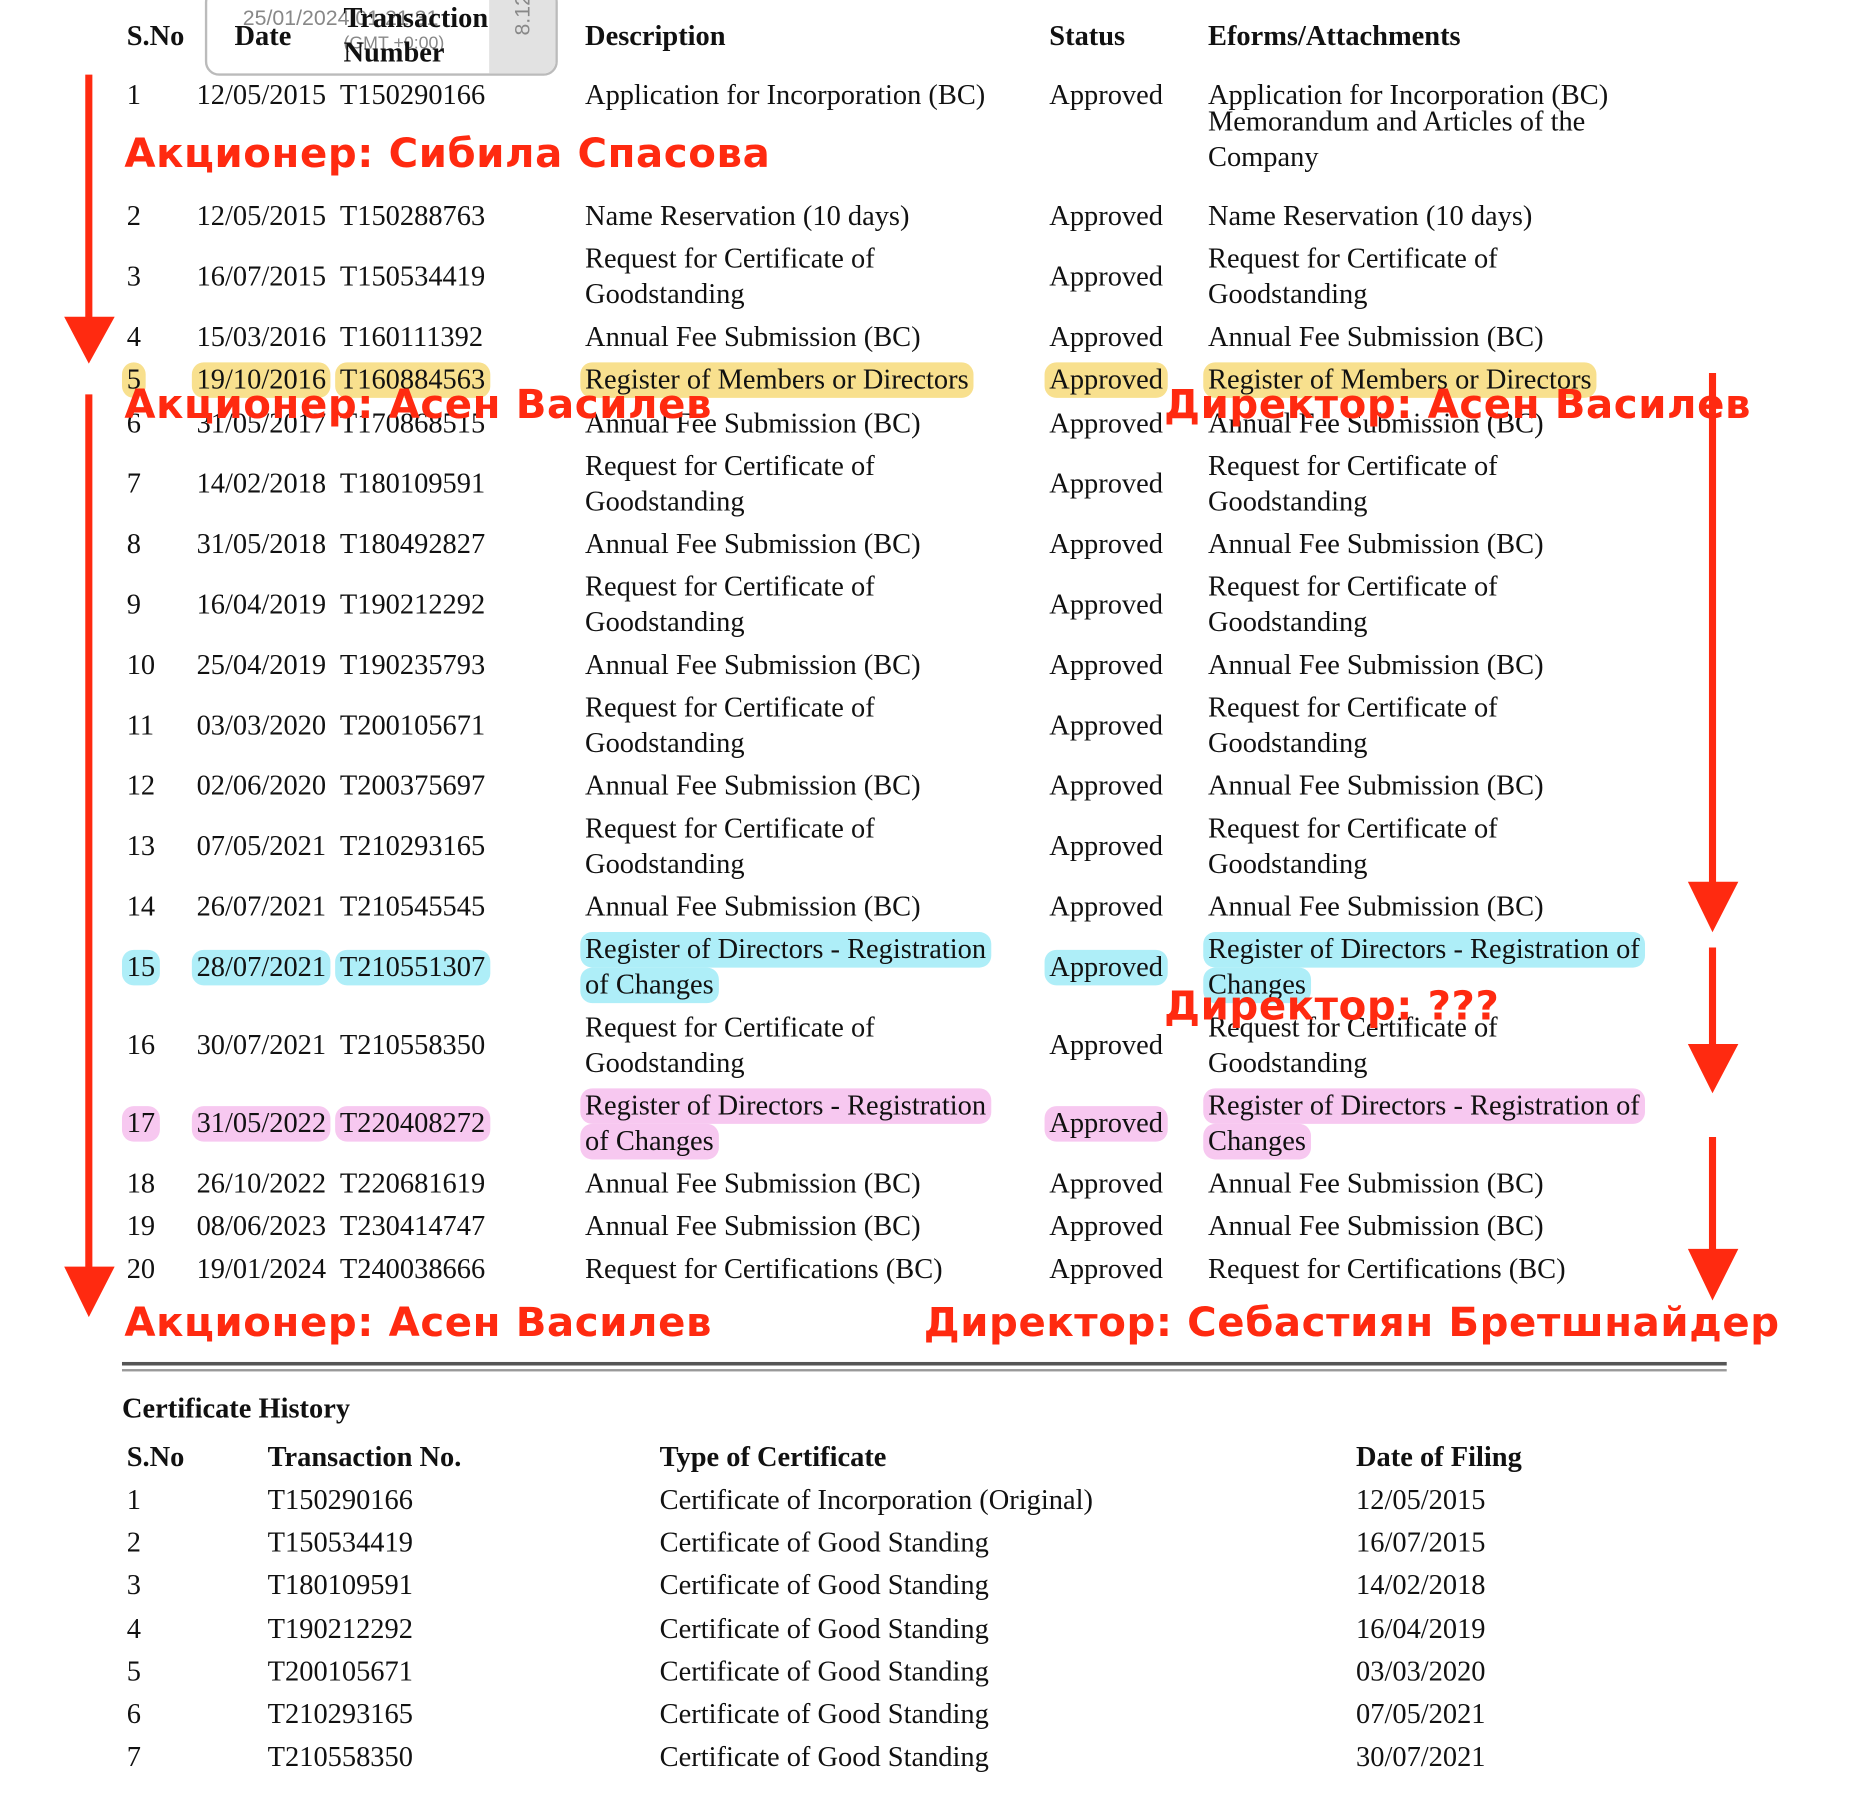 The height and width of the screenshot is (1801, 1857). I want to click on annotation-shareholder-2: Акционер: Асен Василев, so click(418, 405).